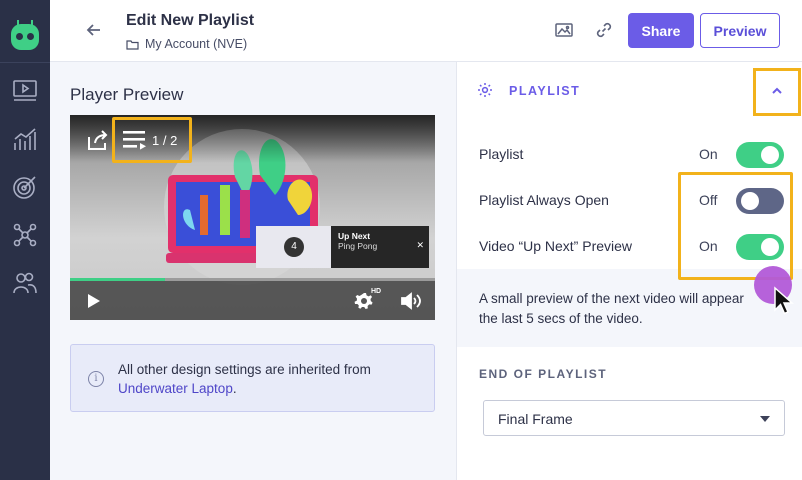 This screenshot has width=802, height=480. Describe the element at coordinates (94, 30) in the screenshot. I see `back-arrow-icon` at that location.